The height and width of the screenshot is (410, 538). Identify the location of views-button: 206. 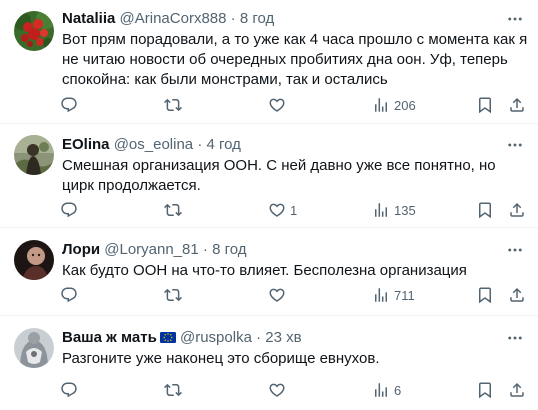
(394, 105).